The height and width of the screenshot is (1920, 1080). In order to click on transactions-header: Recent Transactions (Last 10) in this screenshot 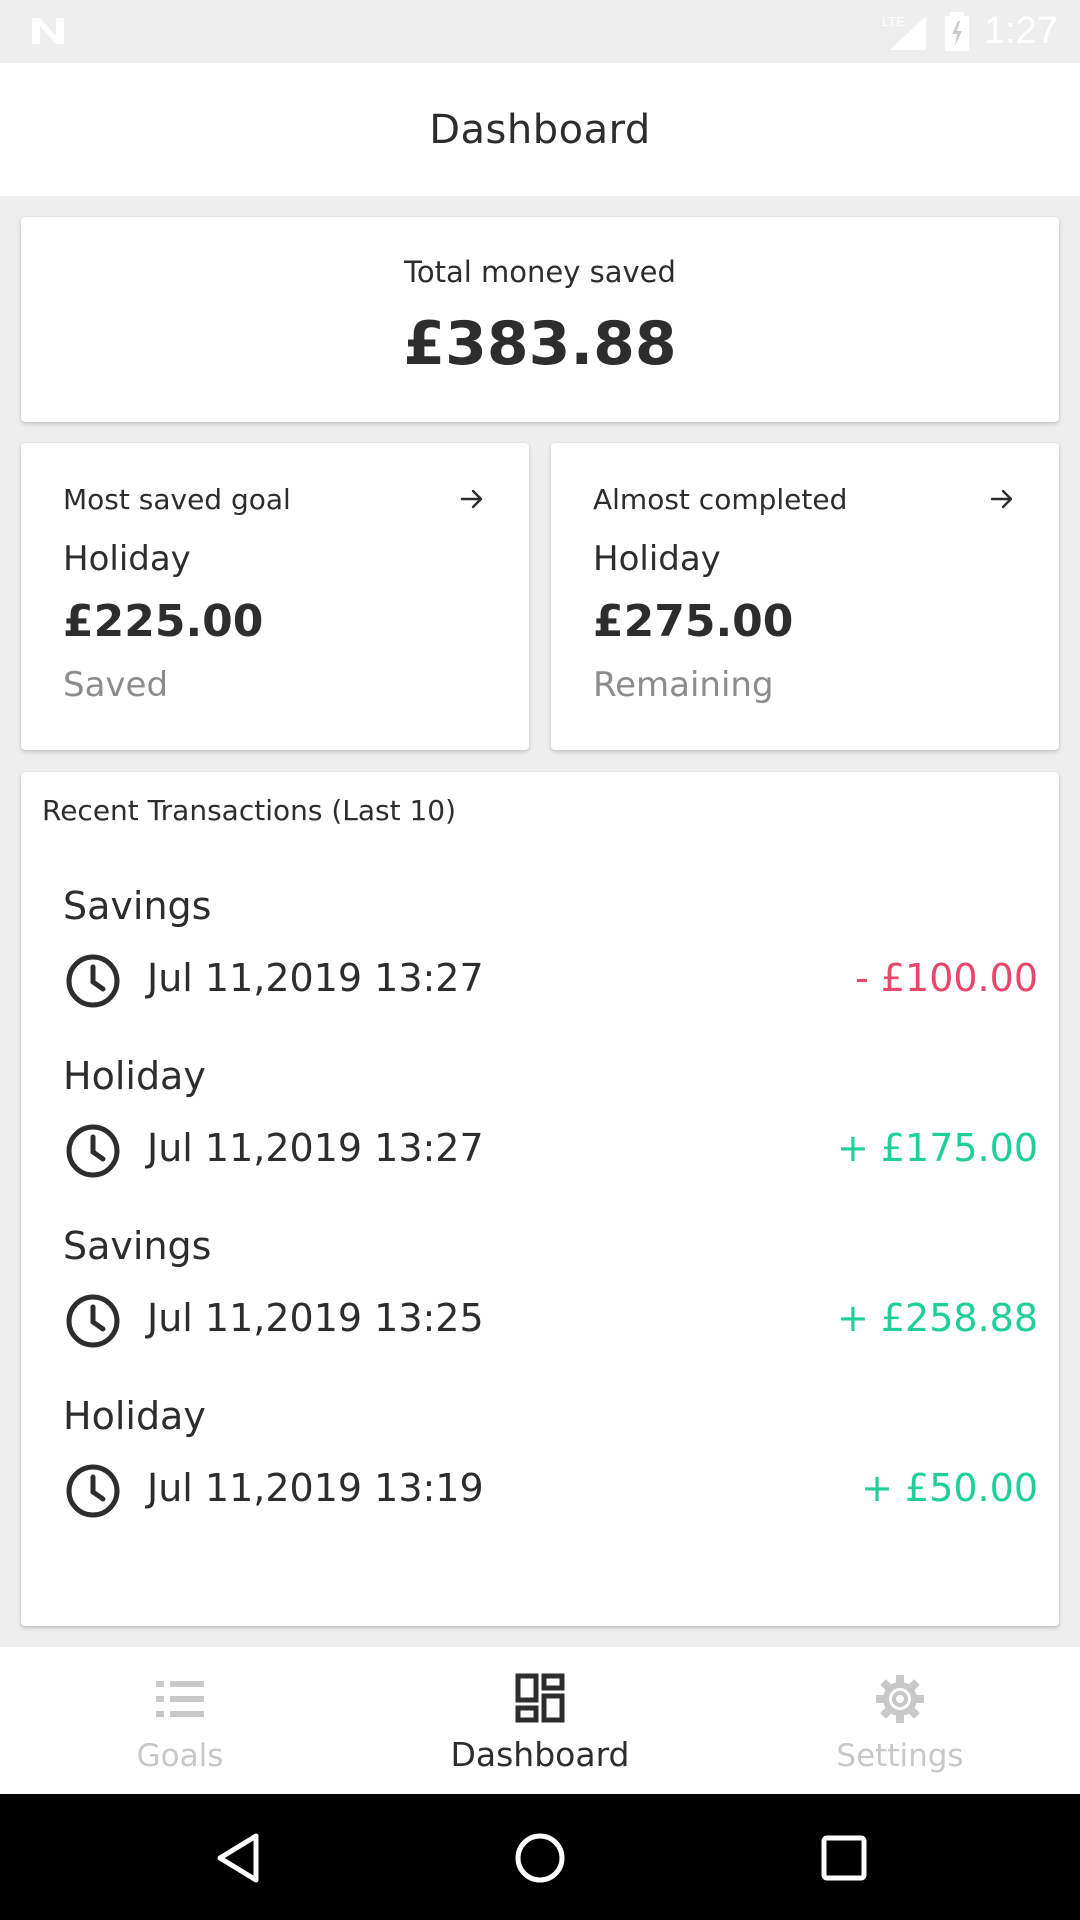, I will do `click(249, 810)`.